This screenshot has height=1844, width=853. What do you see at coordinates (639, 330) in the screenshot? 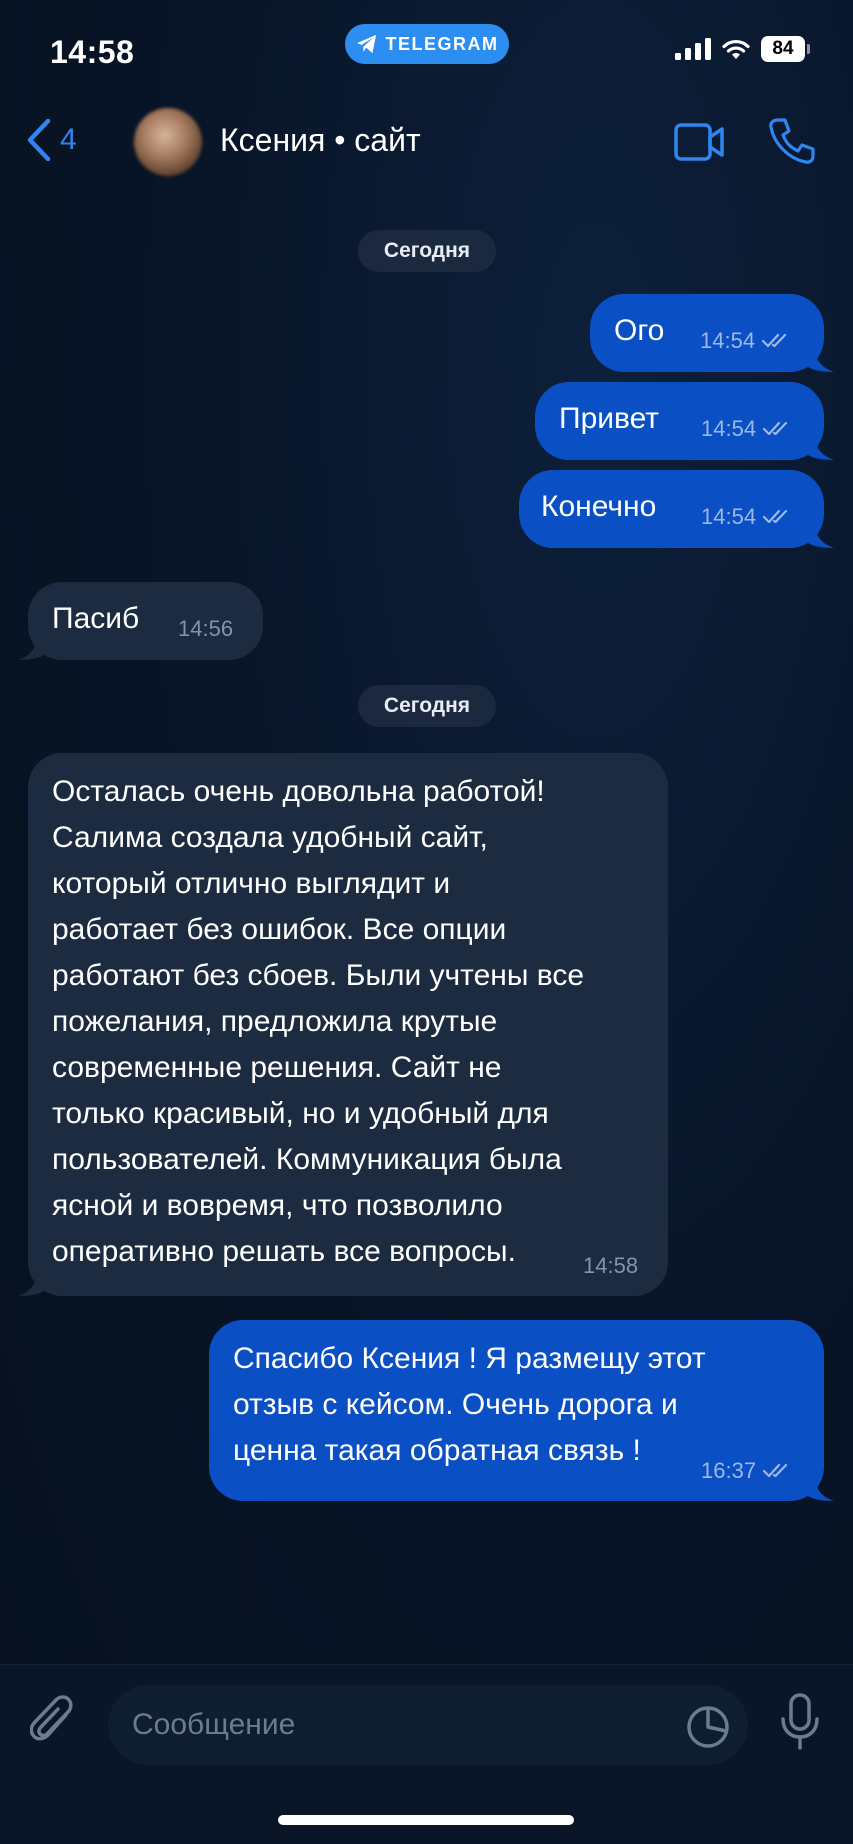
I see `message-text: Ого` at bounding box center [639, 330].